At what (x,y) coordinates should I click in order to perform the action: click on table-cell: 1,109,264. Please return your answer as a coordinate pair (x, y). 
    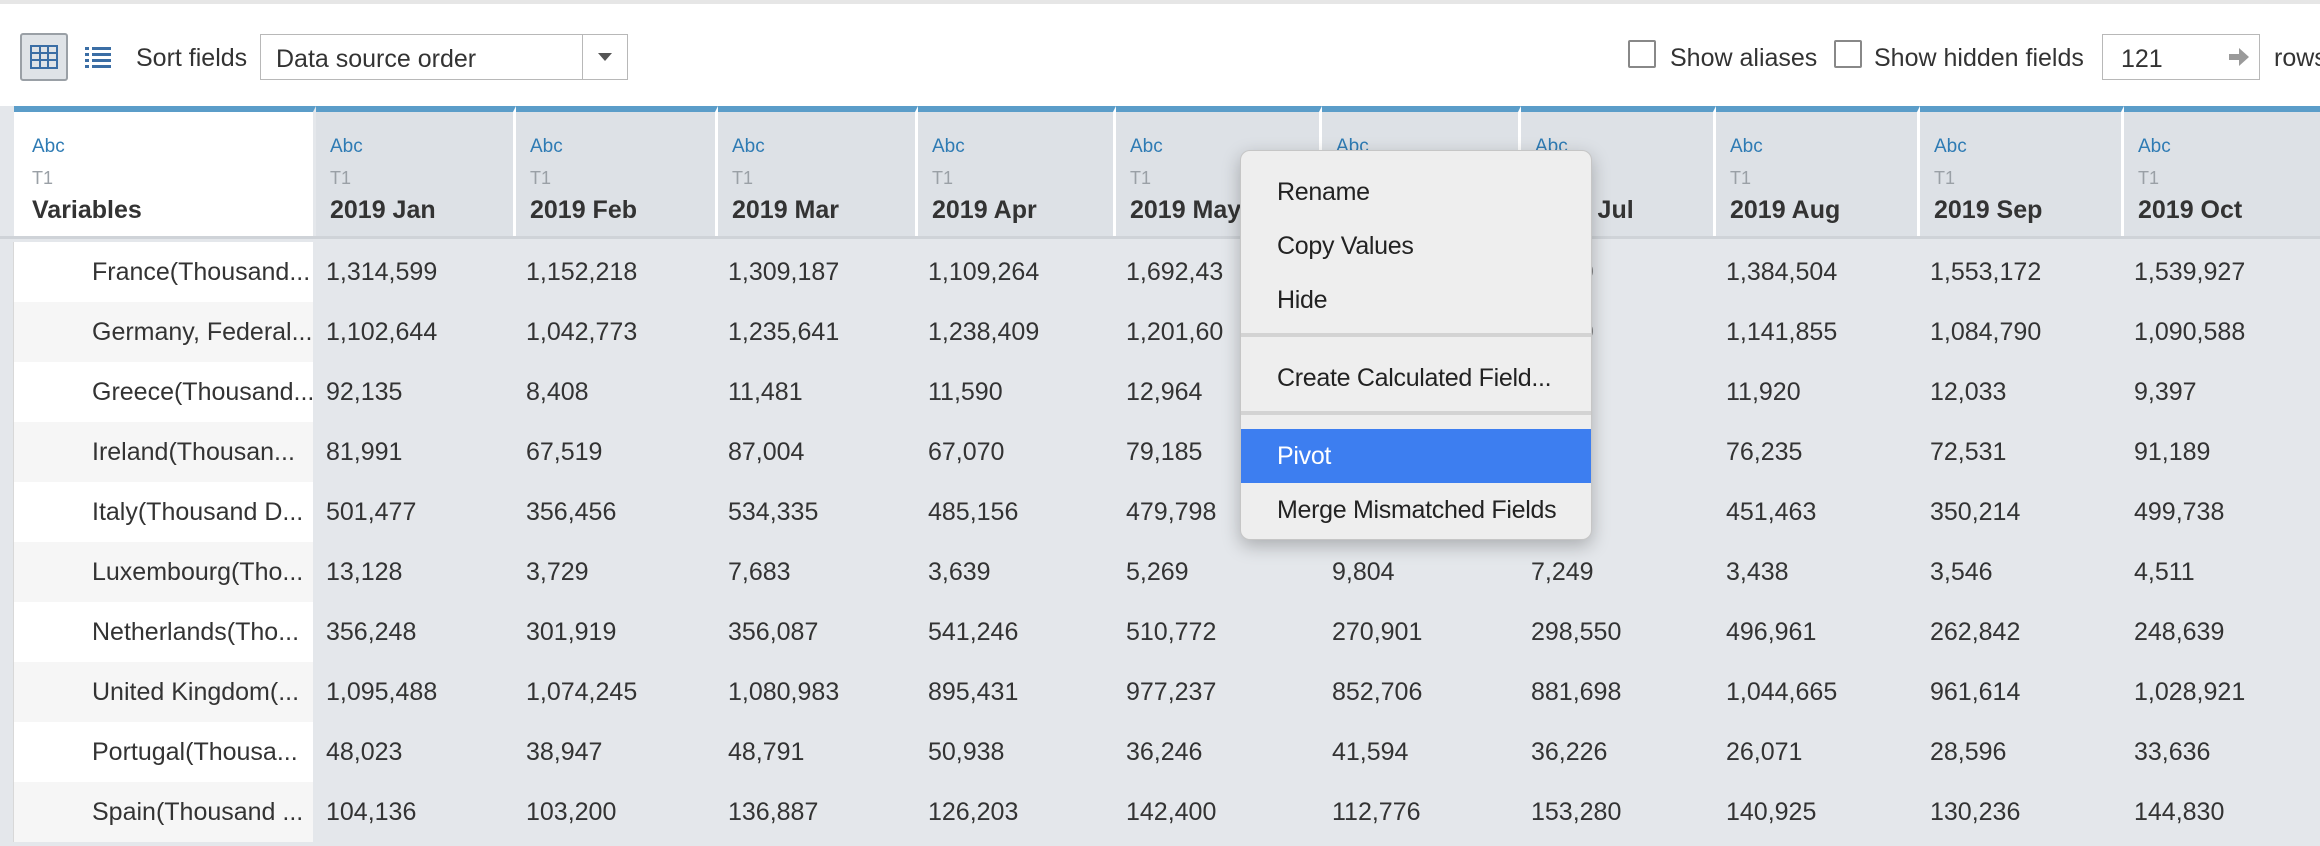
    Looking at the image, I should click on (1017, 272).